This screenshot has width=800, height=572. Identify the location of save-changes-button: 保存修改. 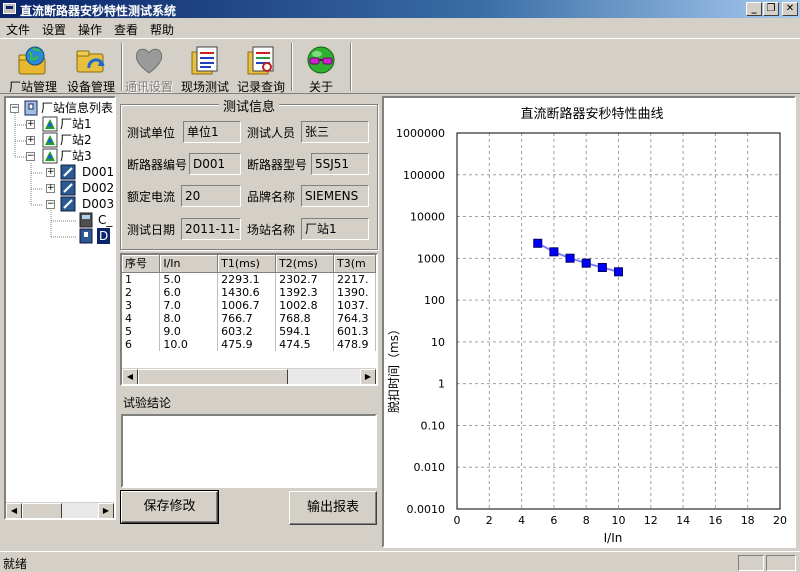
(169, 507).